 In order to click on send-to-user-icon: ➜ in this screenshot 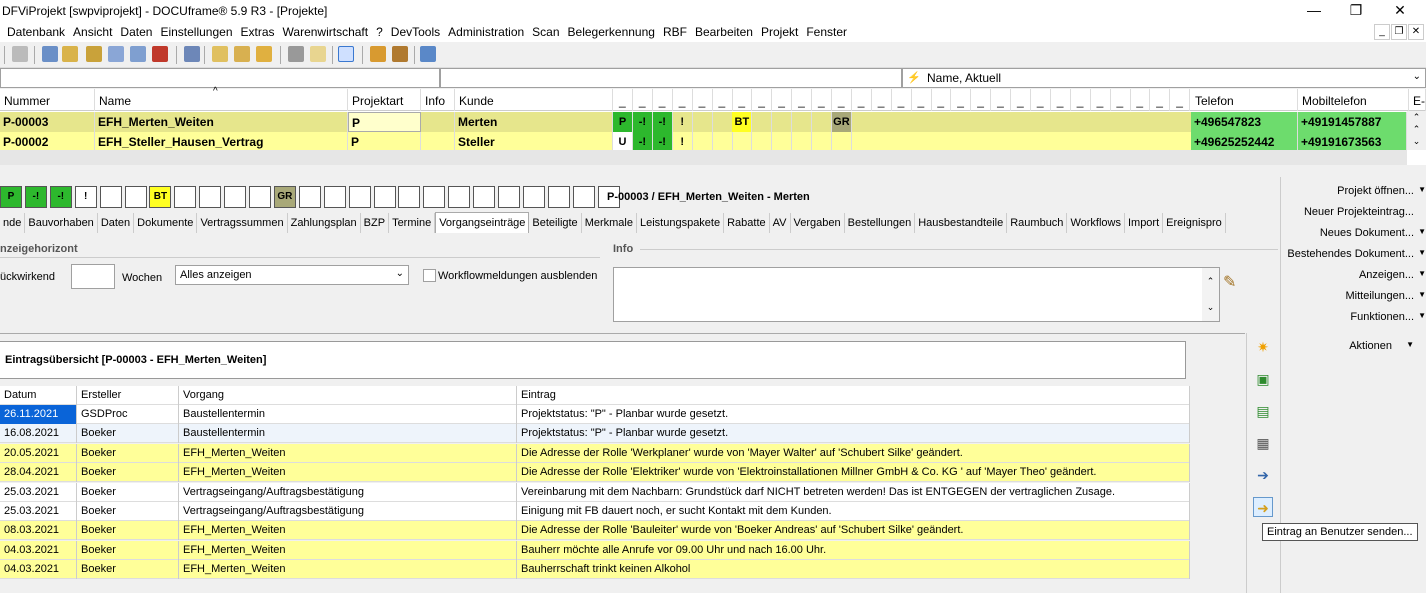, I will do `click(1263, 507)`.